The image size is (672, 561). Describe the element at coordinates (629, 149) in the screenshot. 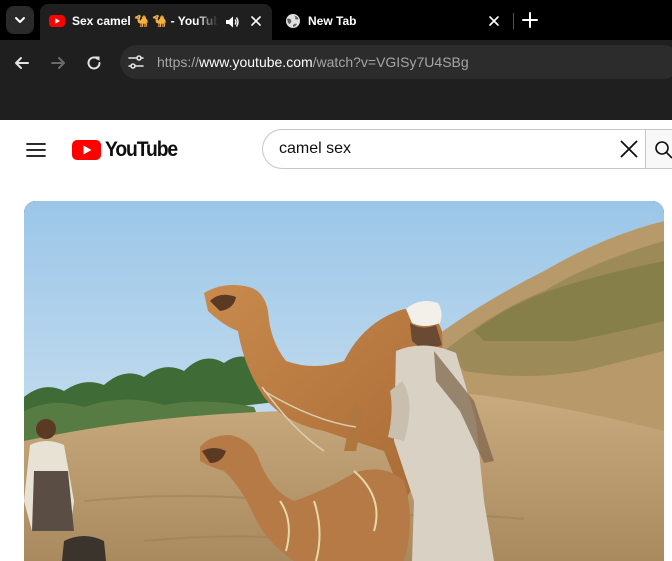

I see `clear-search-icon` at that location.